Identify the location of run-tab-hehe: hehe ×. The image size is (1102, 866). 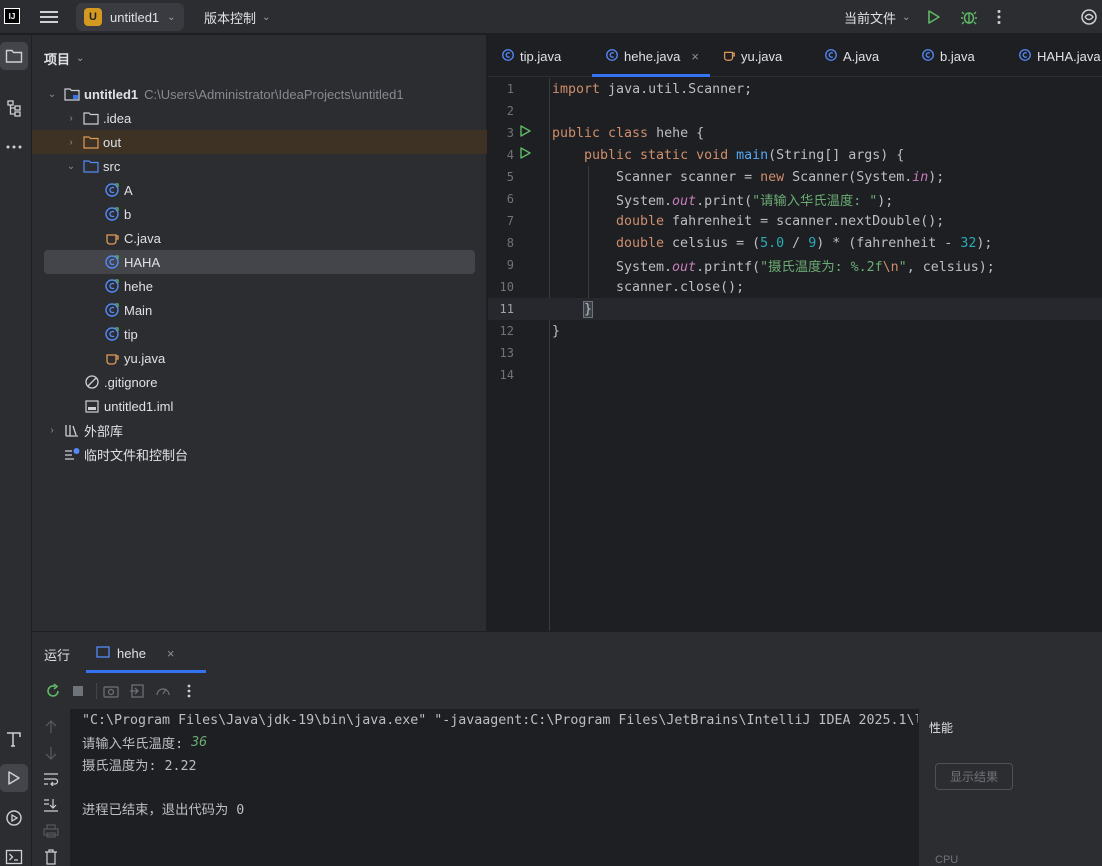
(146, 653).